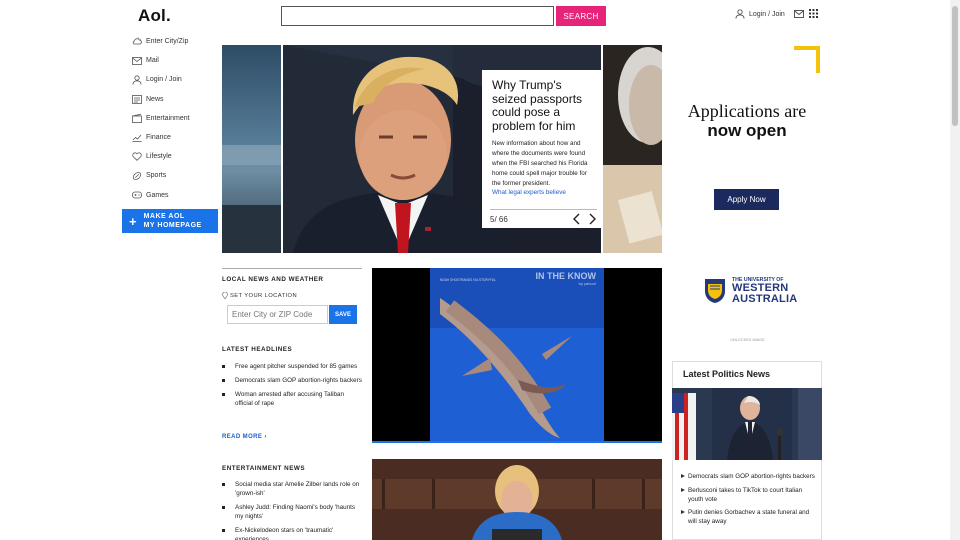  Describe the element at coordinates (566, 279) in the screenshot. I see `video-watermark: IN THE KNOW by yahoo!` at that location.